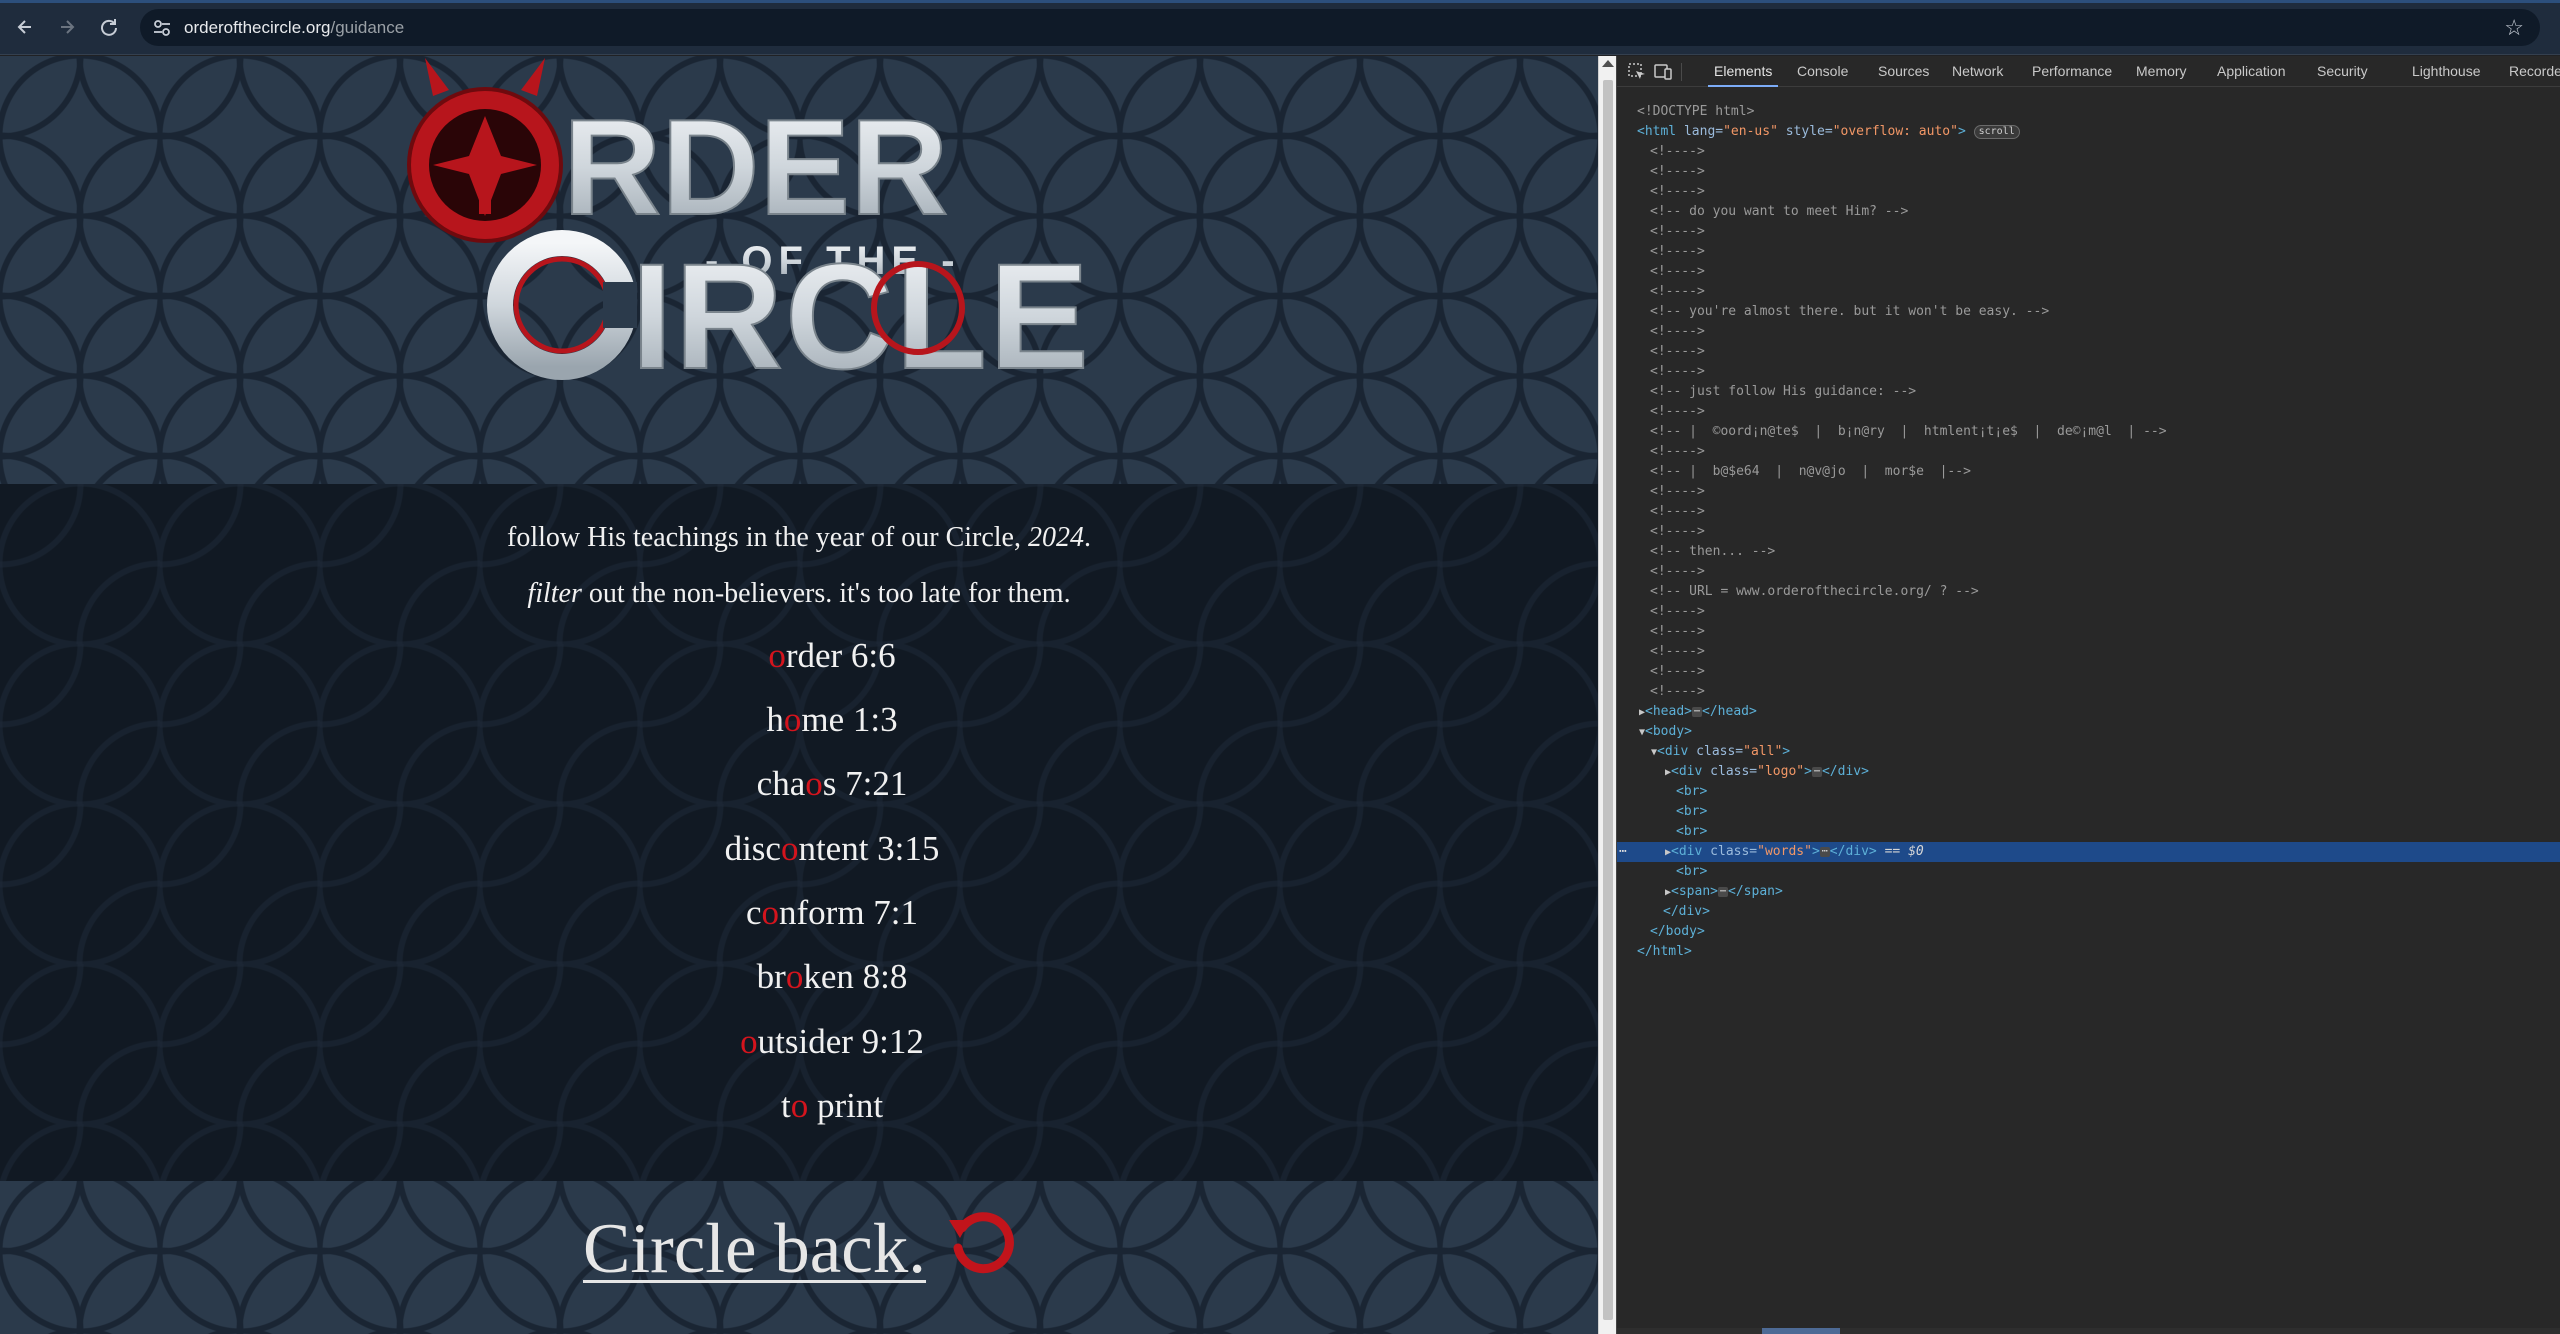 The image size is (2560, 1334). What do you see at coordinates (1692, 811) in the screenshot?
I see `tag-name: <br>` at bounding box center [1692, 811].